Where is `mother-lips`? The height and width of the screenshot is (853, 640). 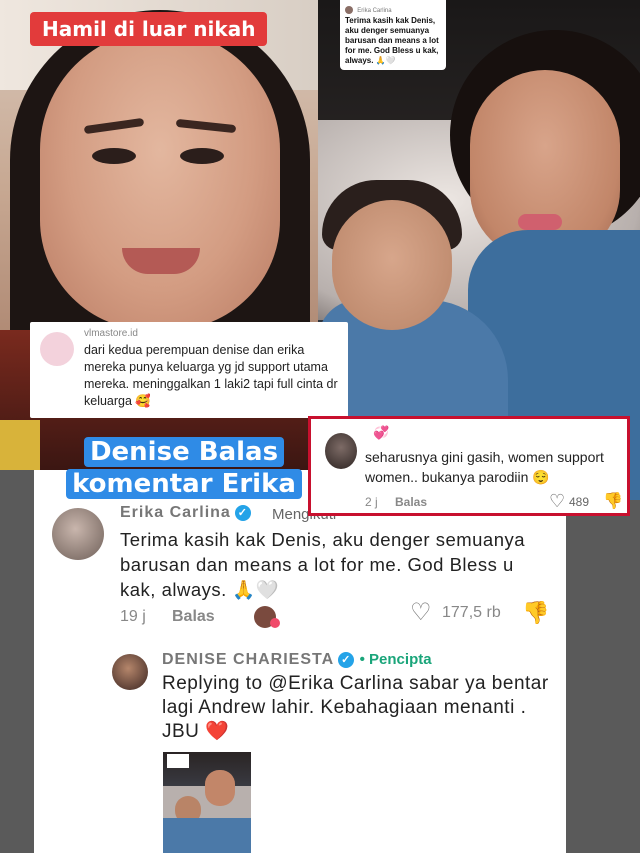
mother-lips is located at coordinates (540, 222).